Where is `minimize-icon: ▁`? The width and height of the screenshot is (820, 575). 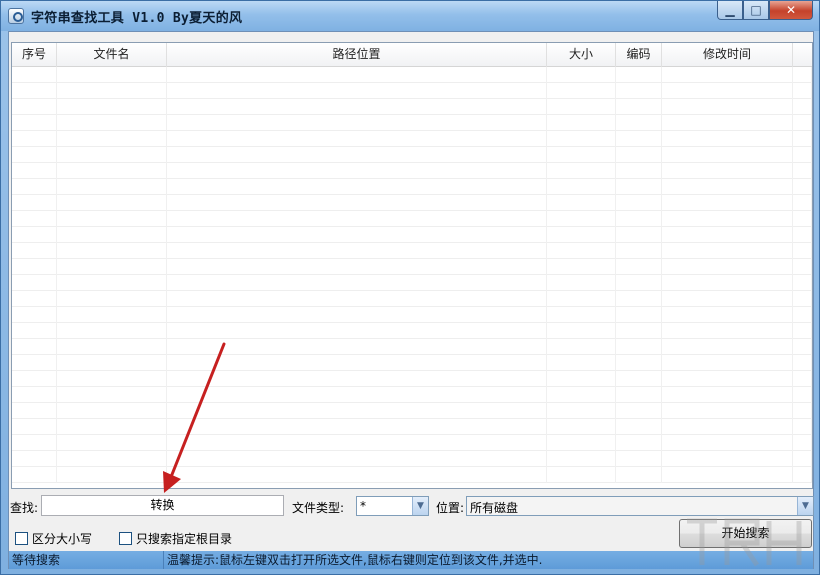 minimize-icon: ▁ is located at coordinates (730, 10).